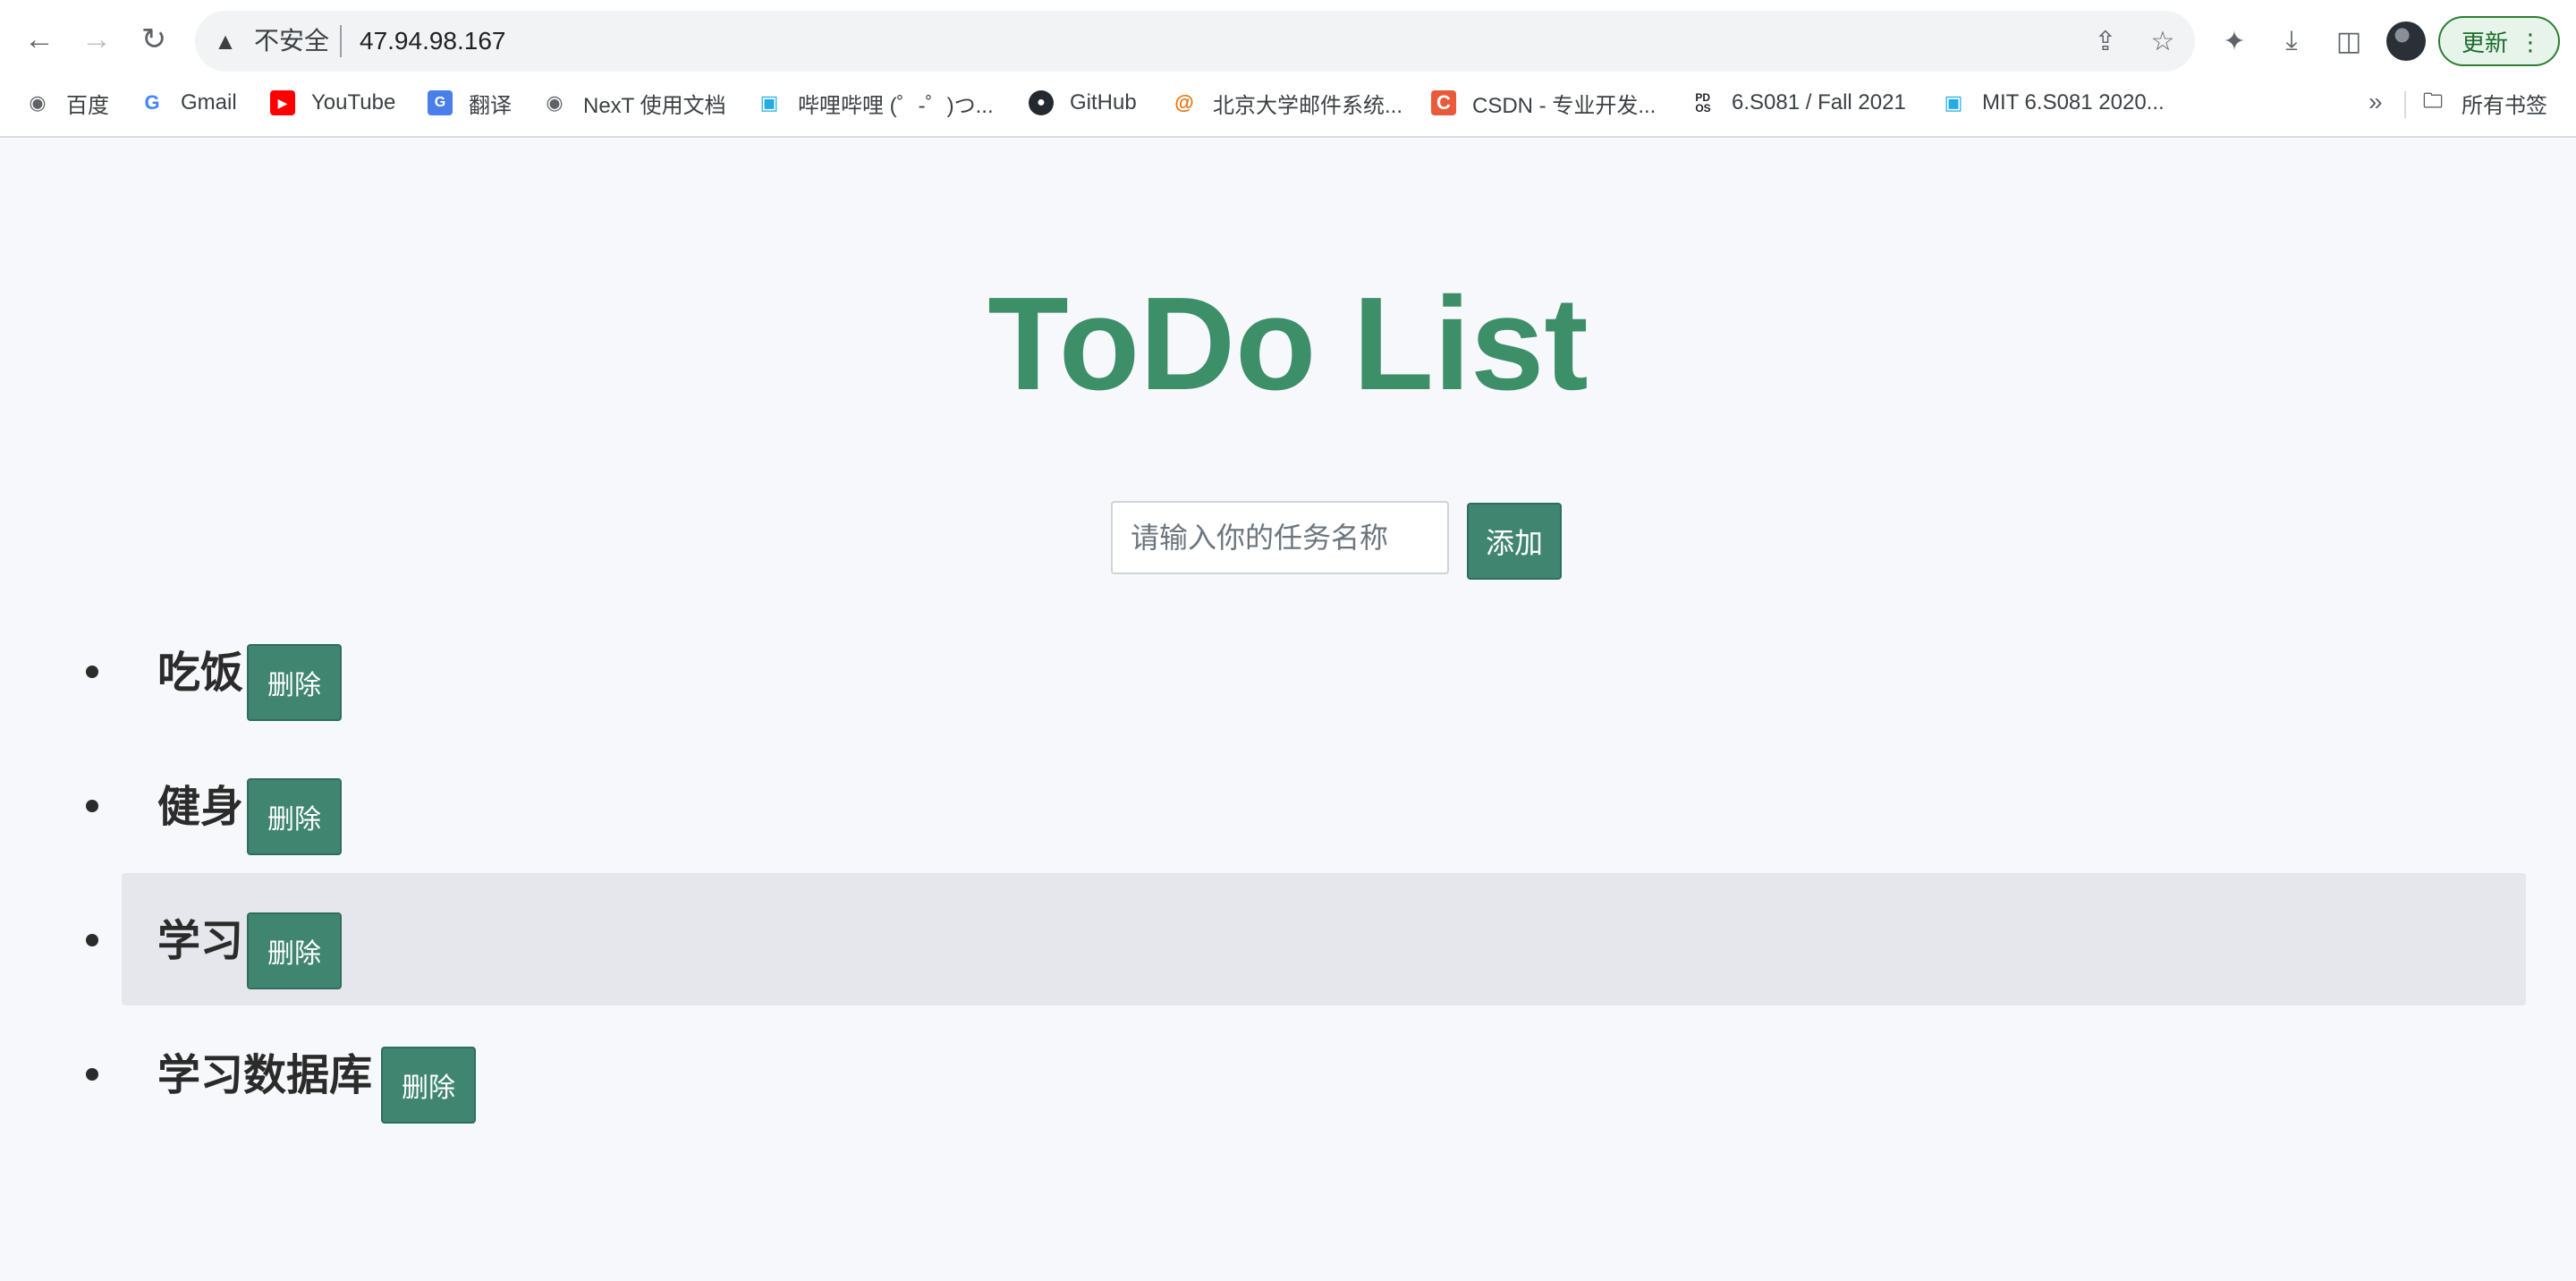 The width and height of the screenshot is (2576, 1281). Describe the element at coordinates (87, 105) in the screenshot. I see `bookmark-label: 百度` at that location.